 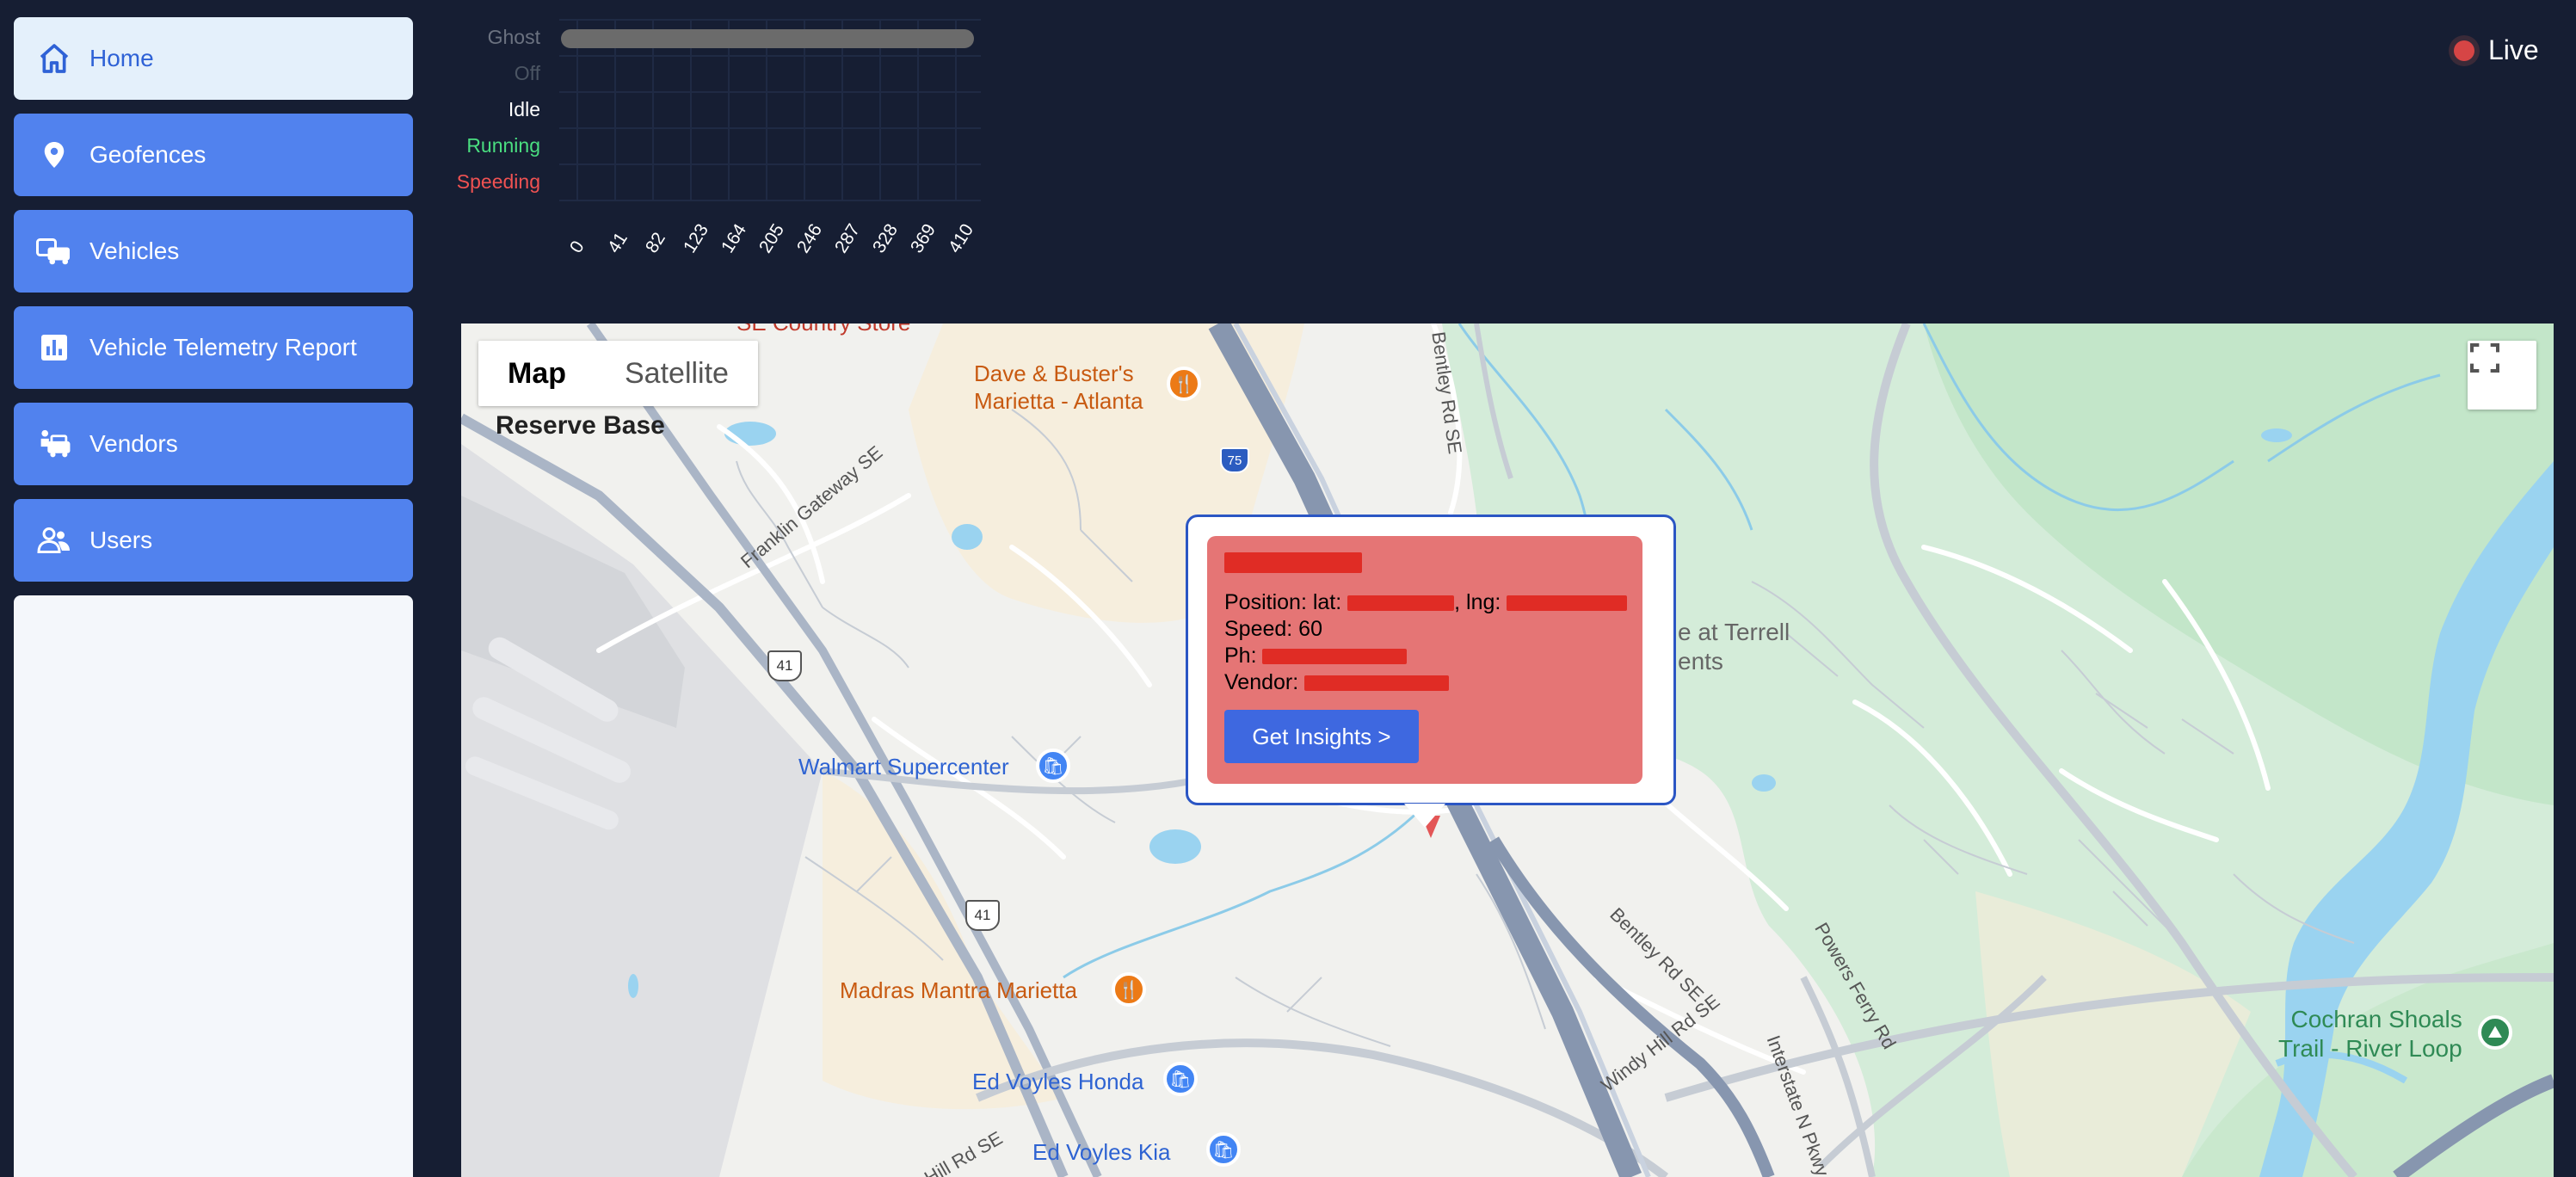 What do you see at coordinates (697, 238) in the screenshot?
I see `x-tick-label: 123` at bounding box center [697, 238].